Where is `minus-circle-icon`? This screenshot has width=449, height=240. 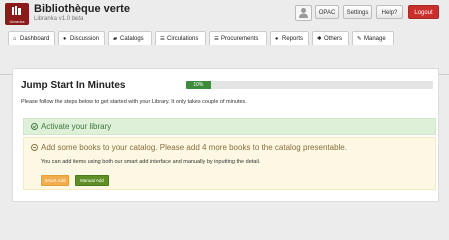 minus-circle-icon is located at coordinates (34, 147).